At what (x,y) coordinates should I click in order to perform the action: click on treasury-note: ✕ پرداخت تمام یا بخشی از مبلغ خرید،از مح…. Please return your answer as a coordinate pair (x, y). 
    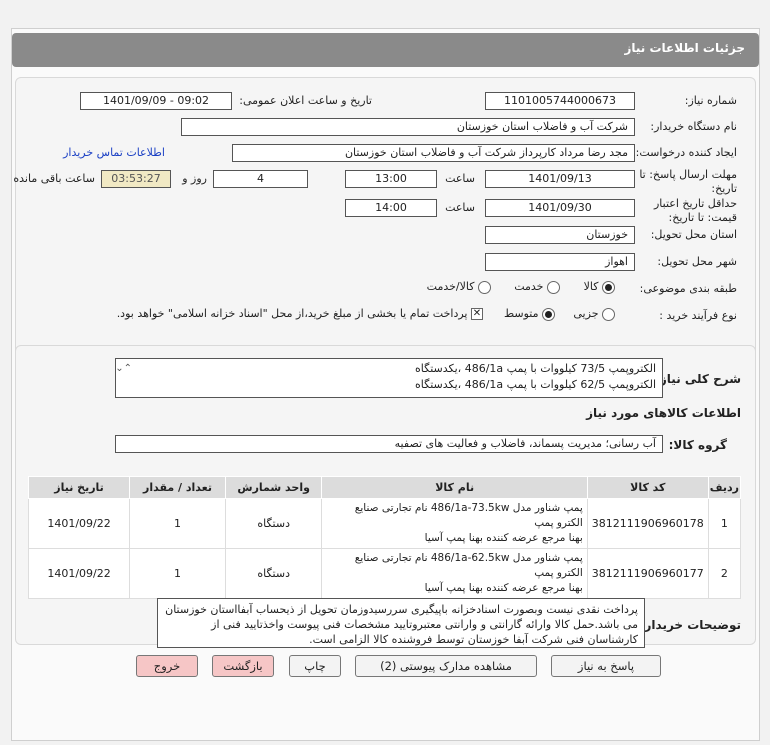
    Looking at the image, I should click on (300, 313).